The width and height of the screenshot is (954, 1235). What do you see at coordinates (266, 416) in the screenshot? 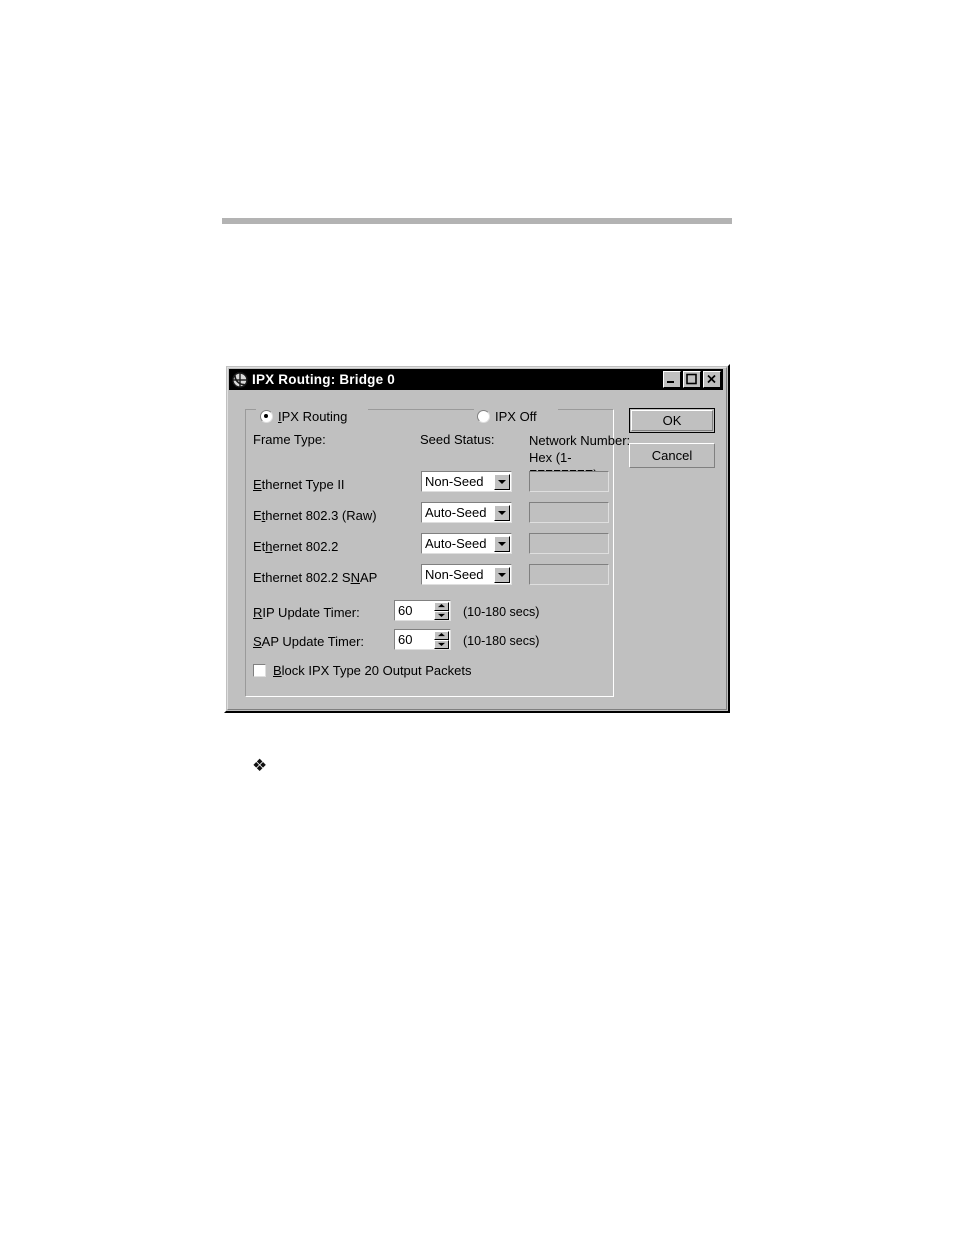
I see `radio-ipx-routing-indicator` at bounding box center [266, 416].